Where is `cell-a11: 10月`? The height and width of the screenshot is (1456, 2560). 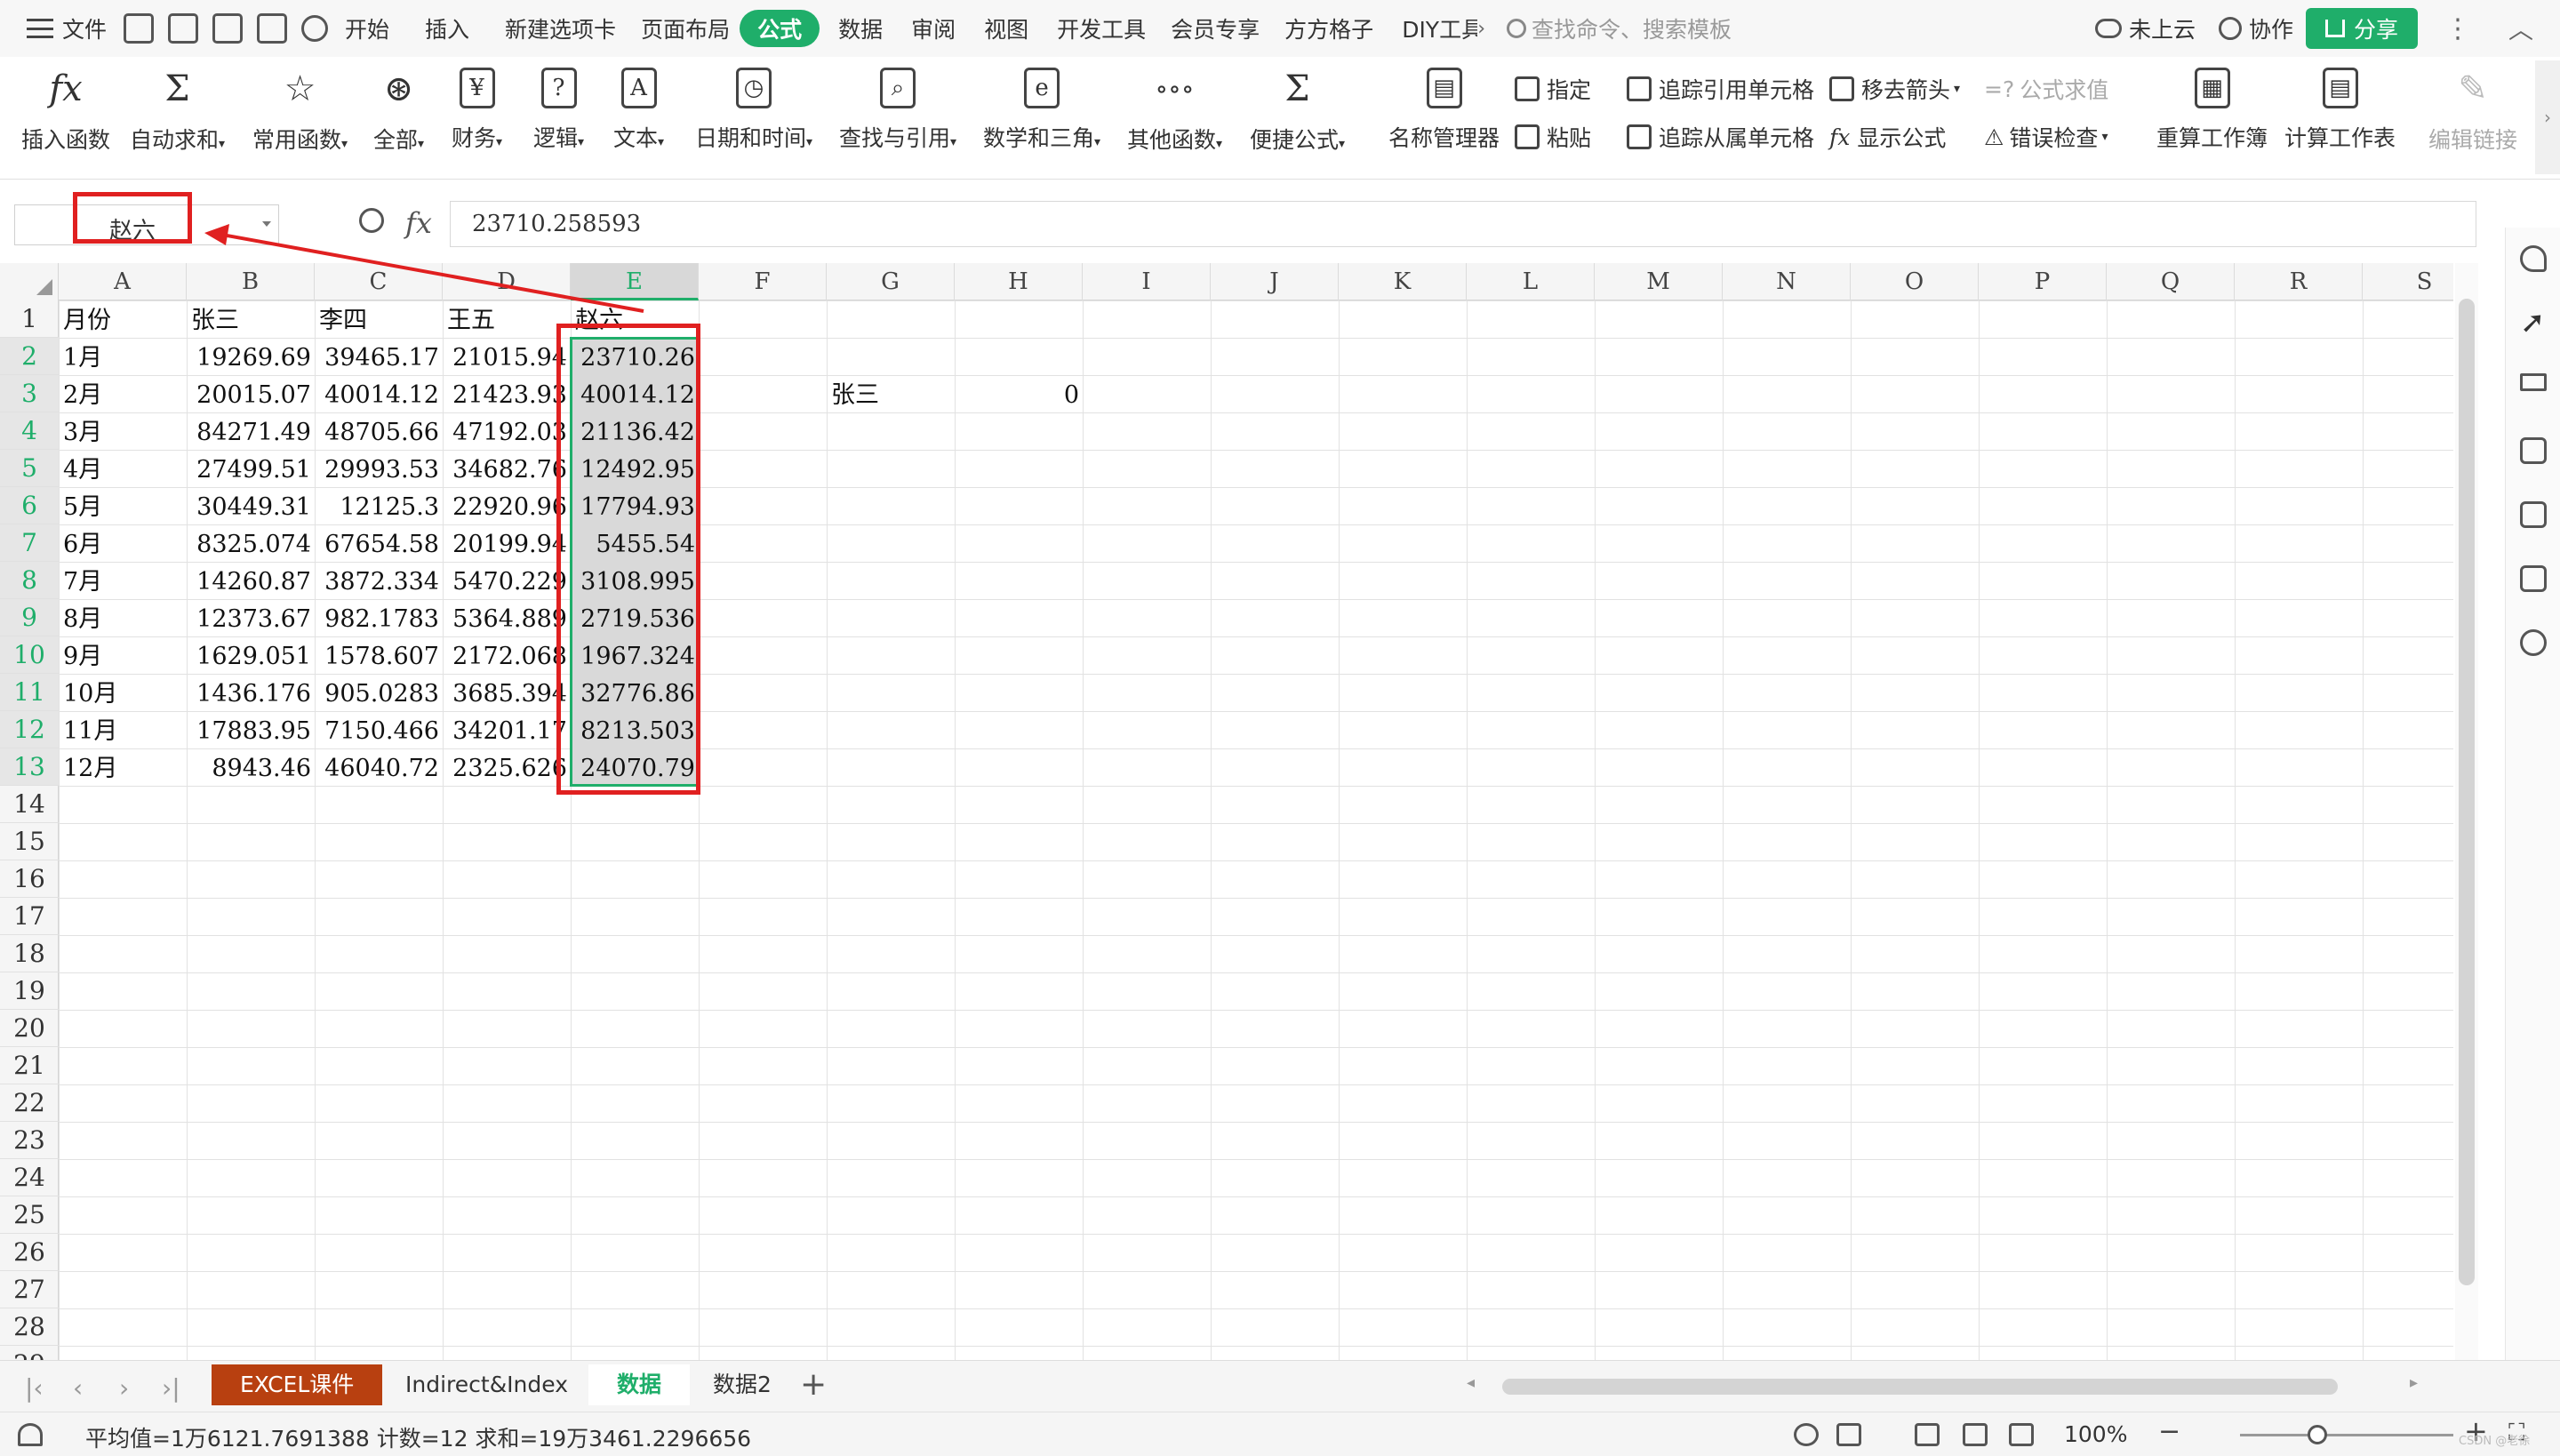 cell-a11: 10月 is located at coordinates (123, 693).